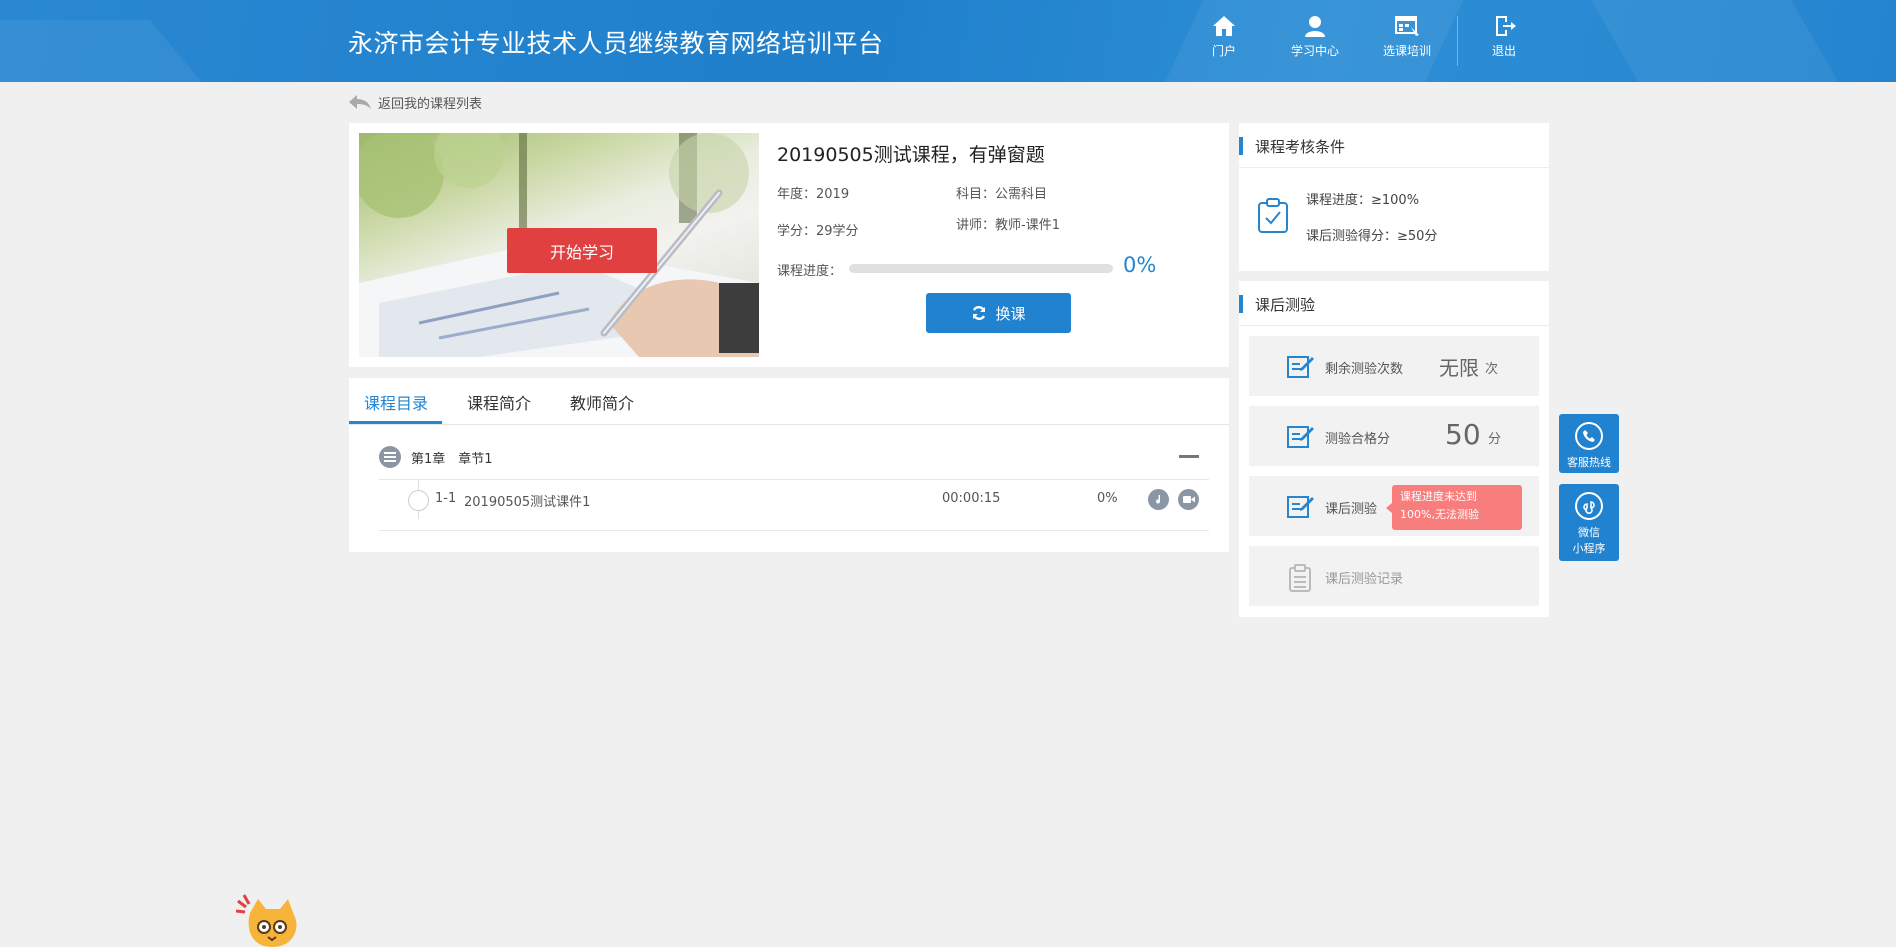 This screenshot has height=947, width=1896. I want to click on tab-teacher-intro: 教师简介, so click(602, 402).